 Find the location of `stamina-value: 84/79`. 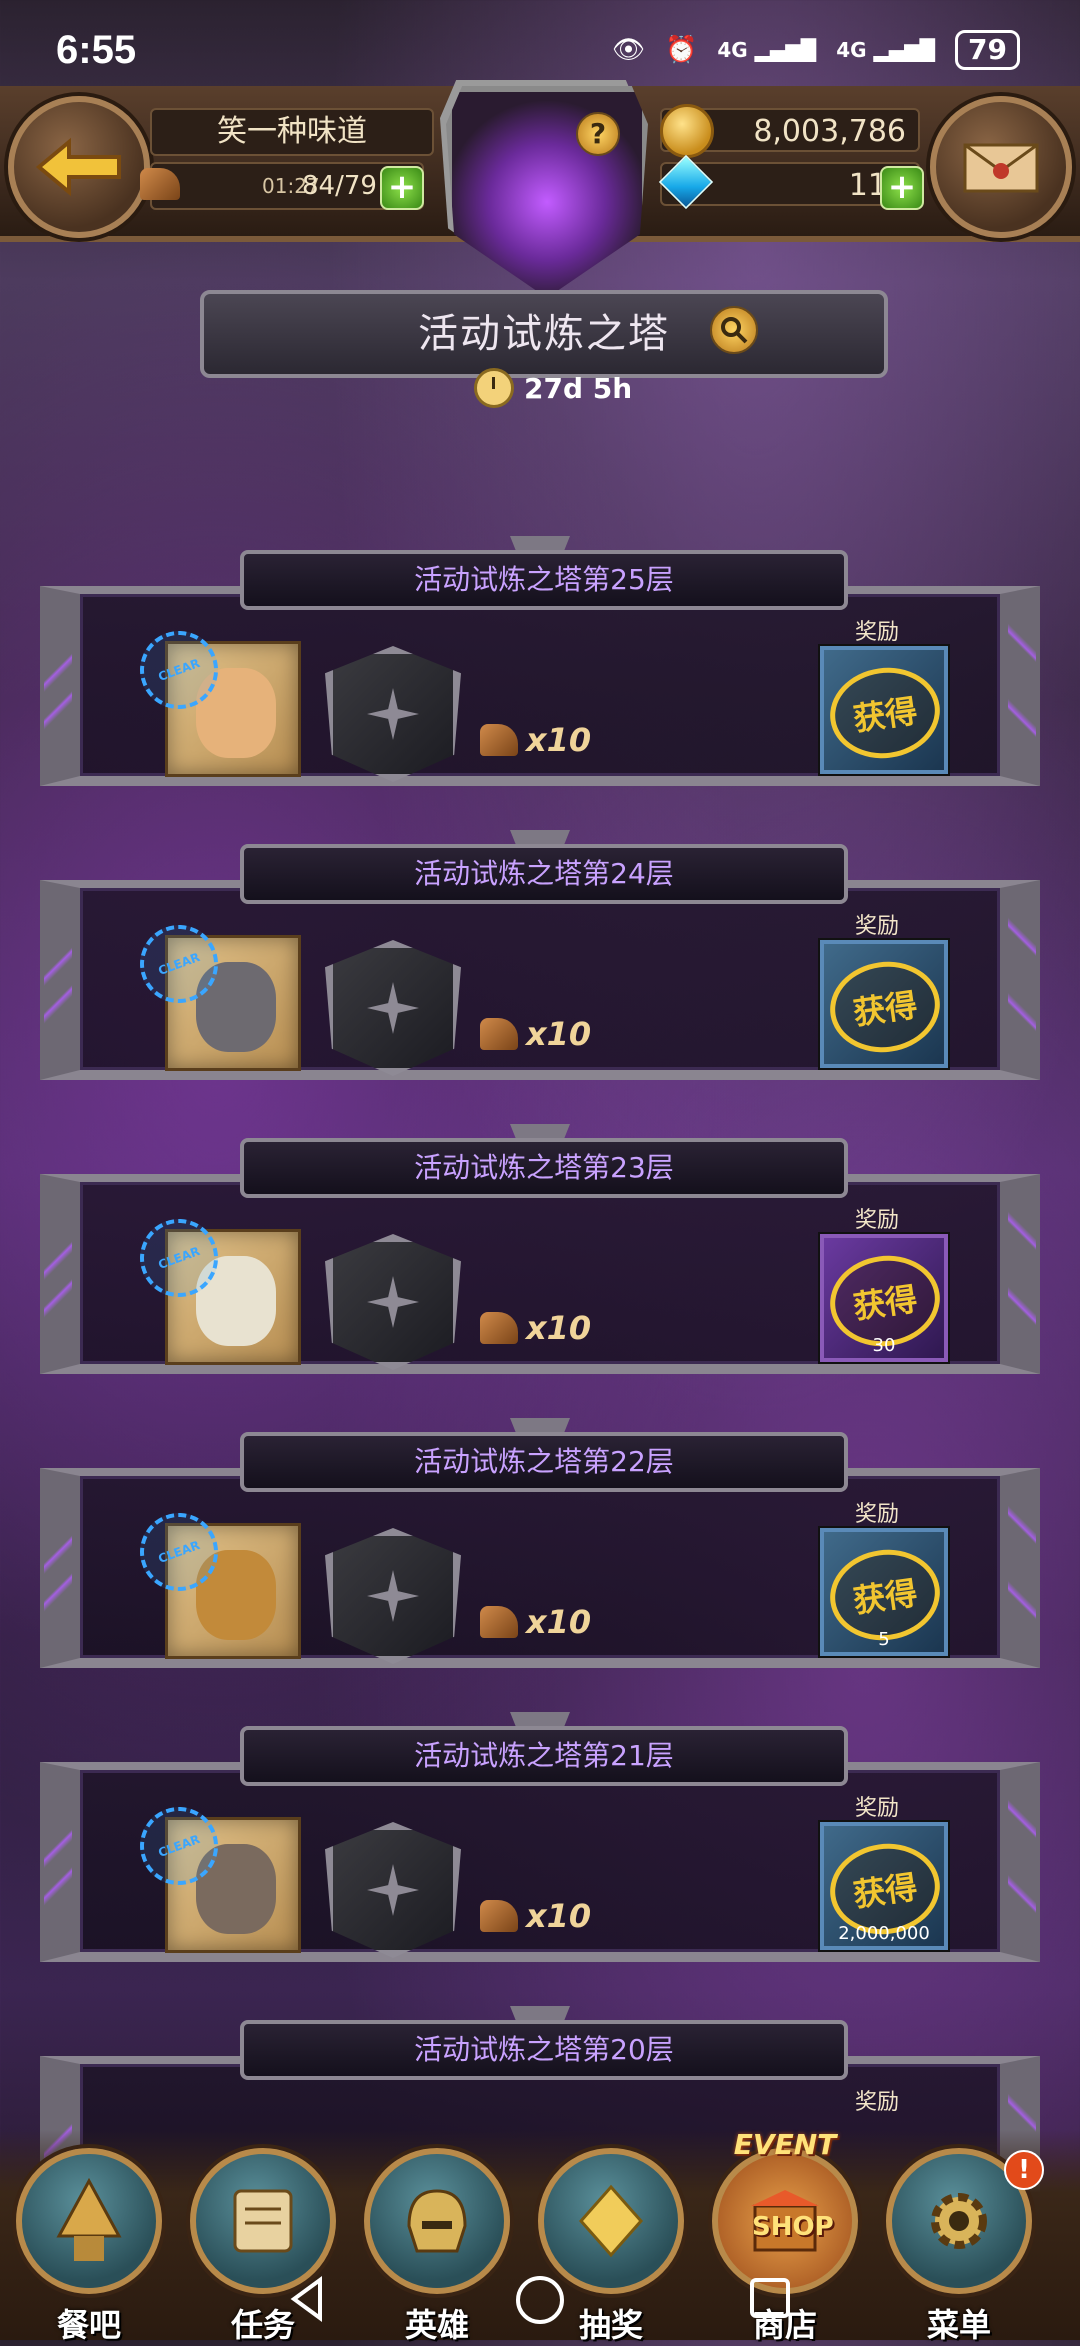

stamina-value: 84/79 is located at coordinates (339, 186).